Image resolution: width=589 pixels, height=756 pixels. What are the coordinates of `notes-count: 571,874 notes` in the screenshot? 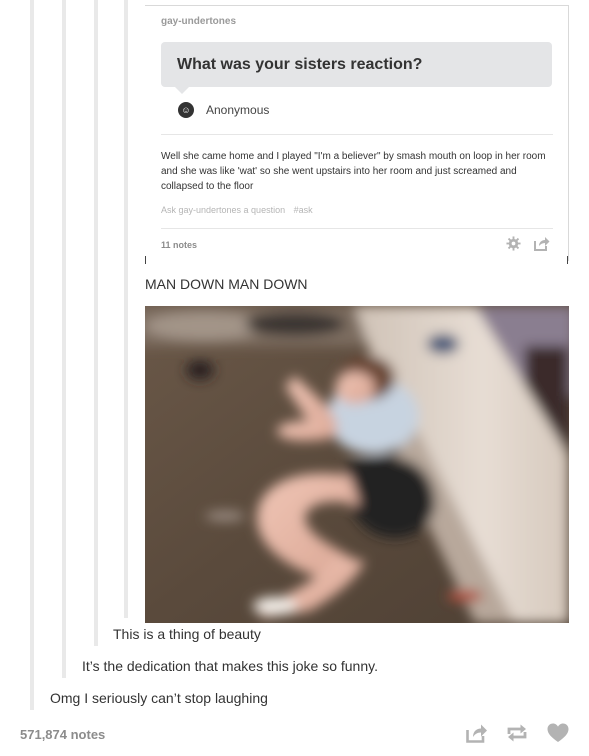 It's located at (62, 734).